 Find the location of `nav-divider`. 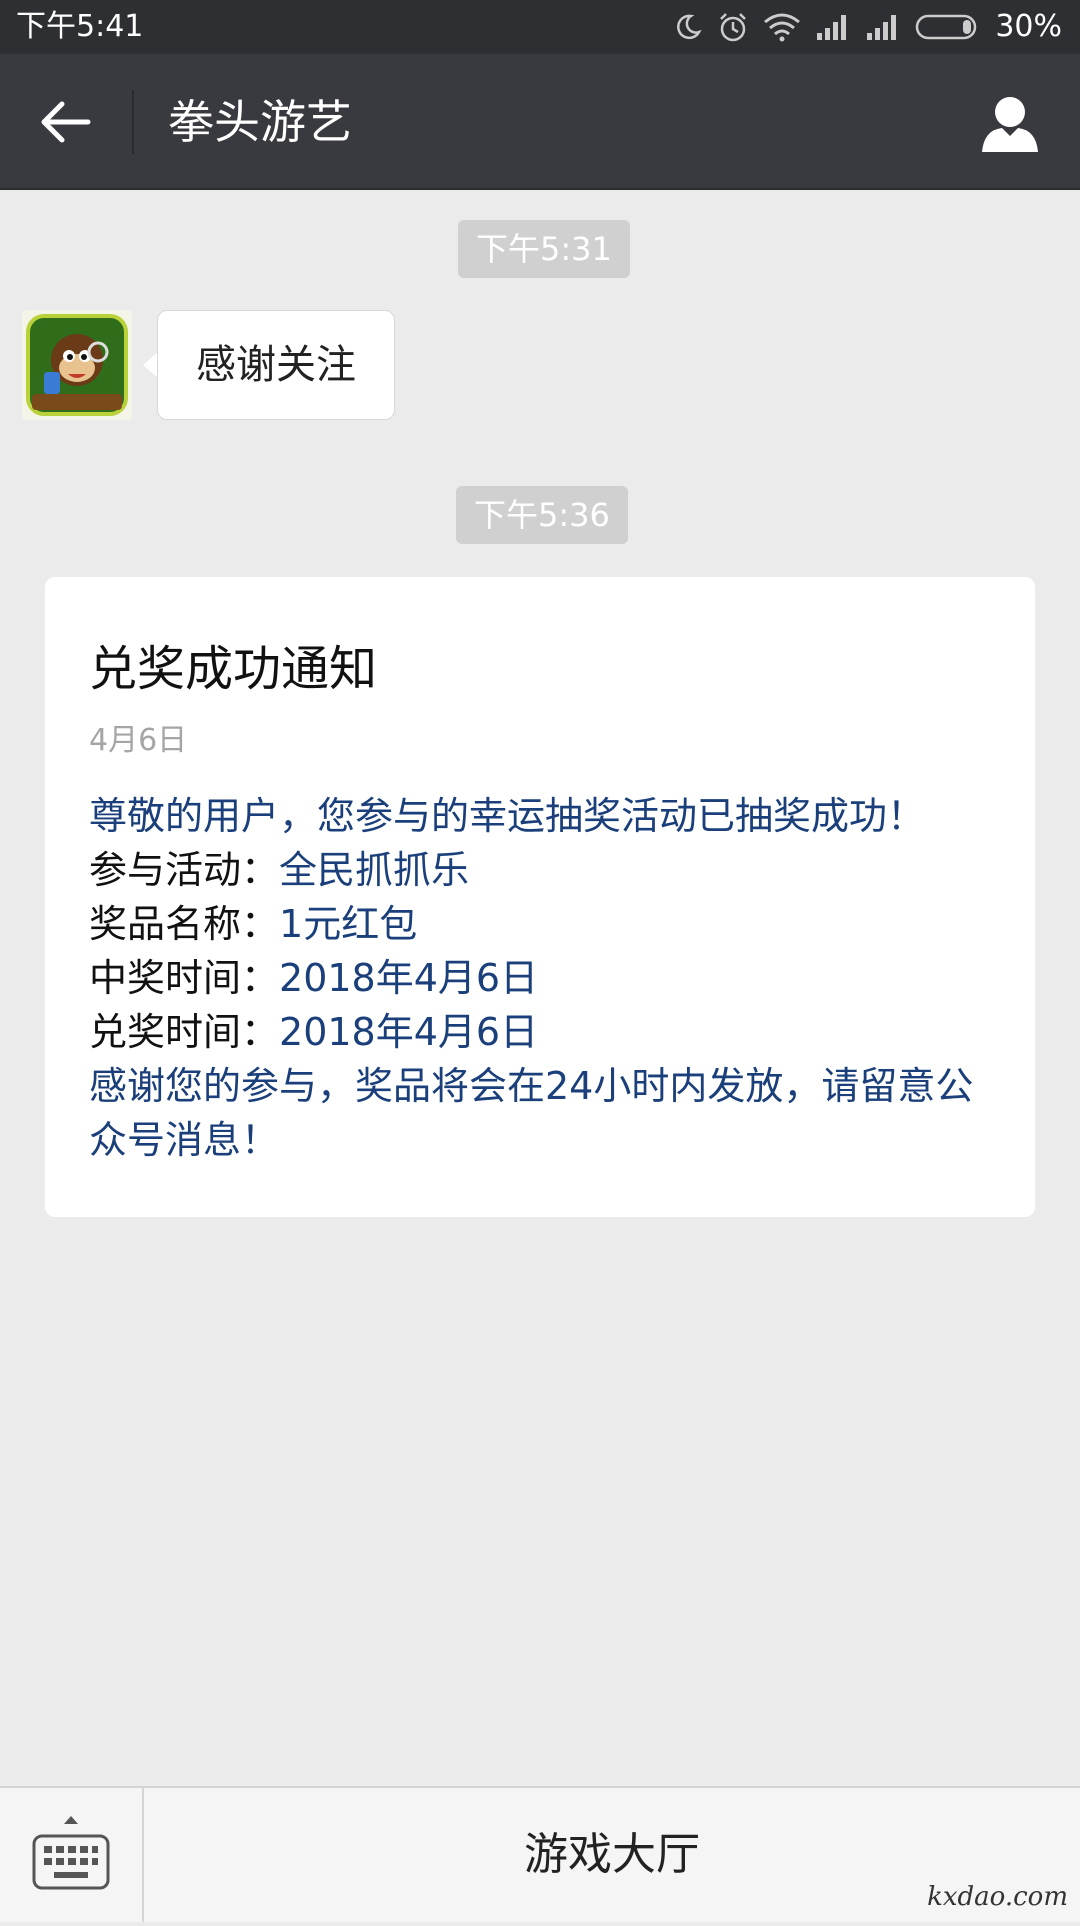

nav-divider is located at coordinates (133, 122).